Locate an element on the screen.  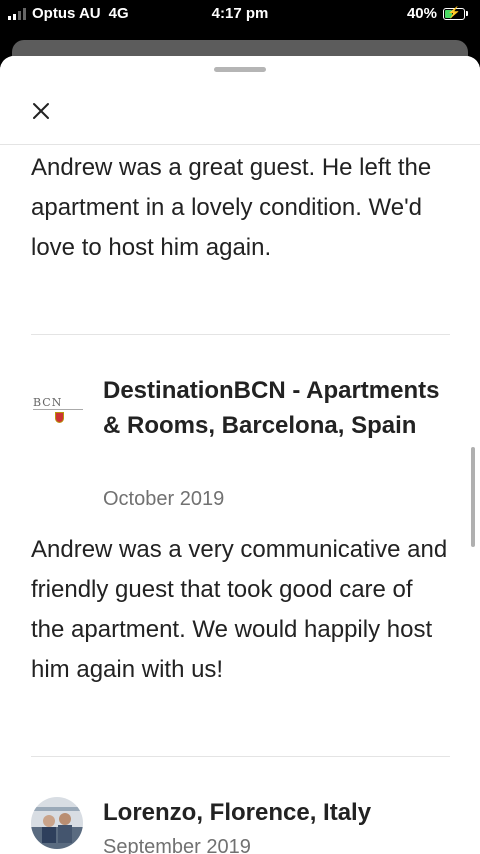
sheet-header is located at coordinates (240, 100).